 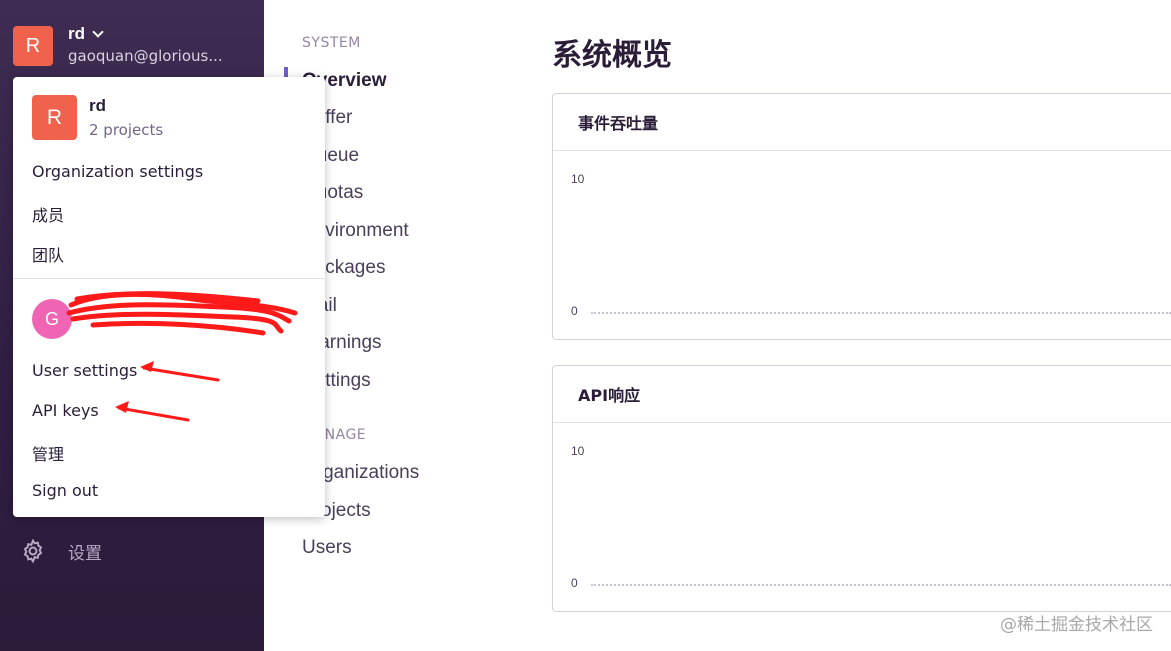 I want to click on nav-item-users: Users, so click(x=327, y=548).